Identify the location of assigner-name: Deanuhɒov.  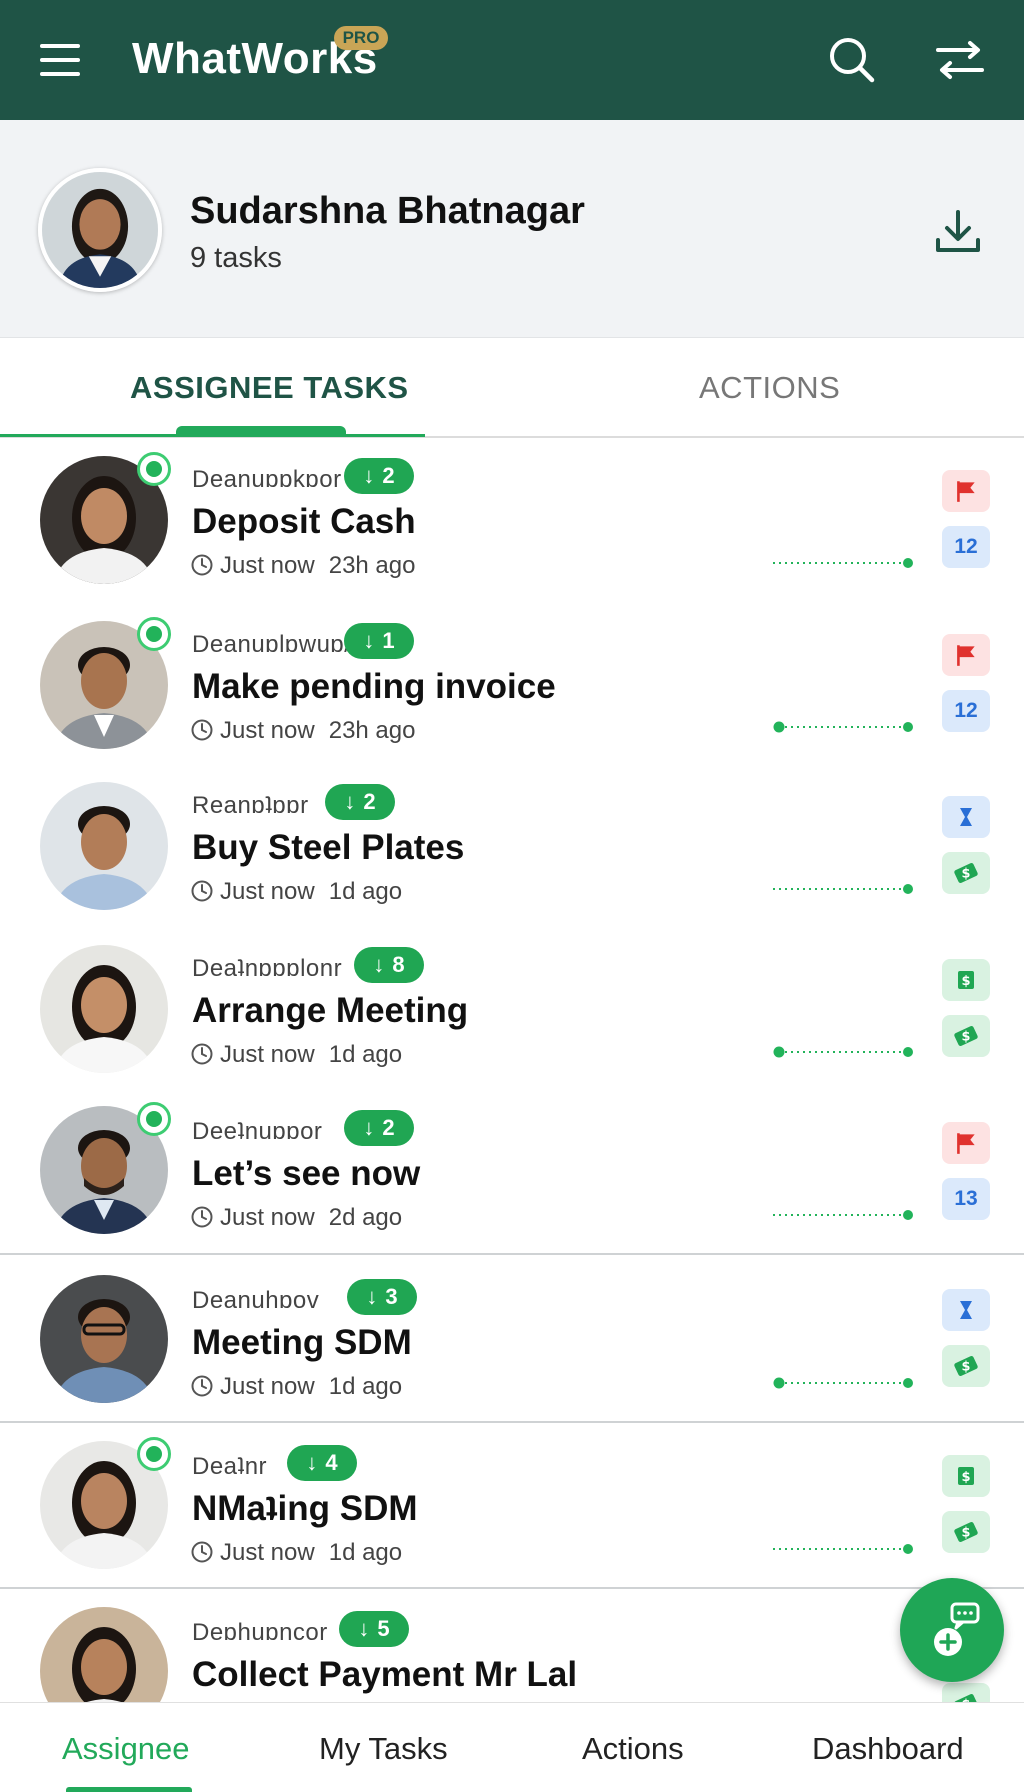
(256, 1300).